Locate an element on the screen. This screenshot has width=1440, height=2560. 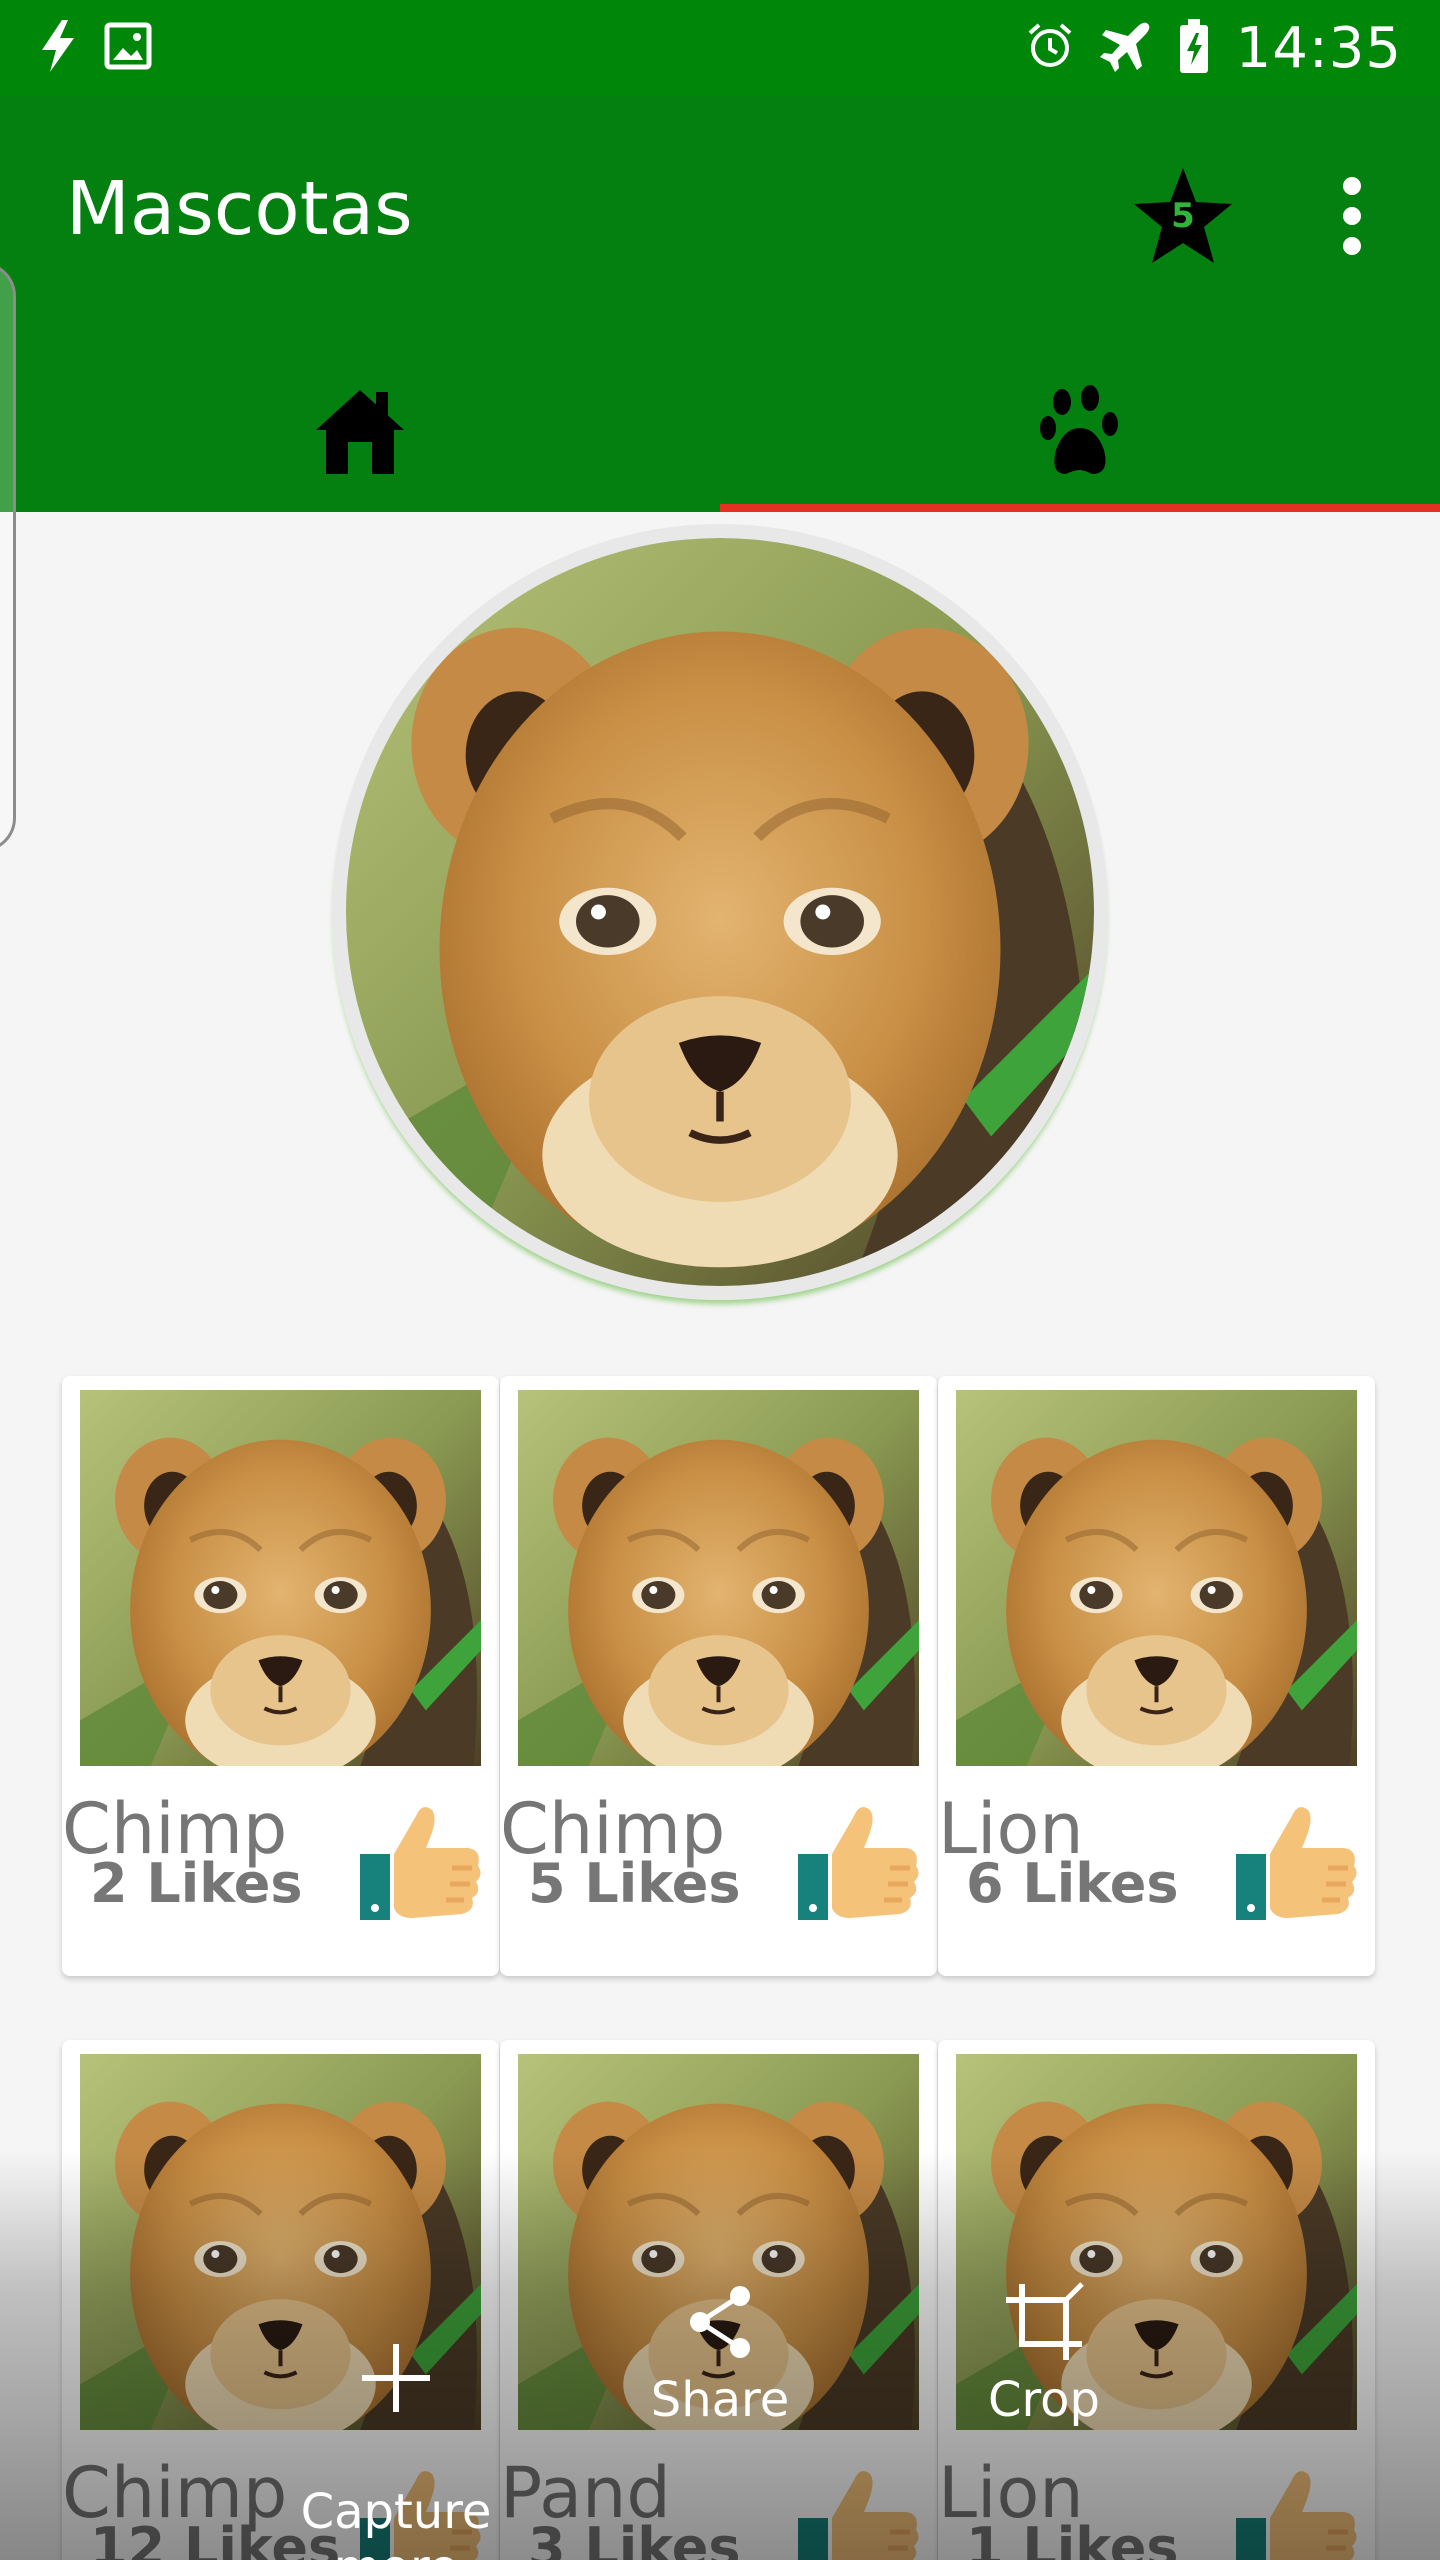
tab-indicator is located at coordinates (1080, 508).